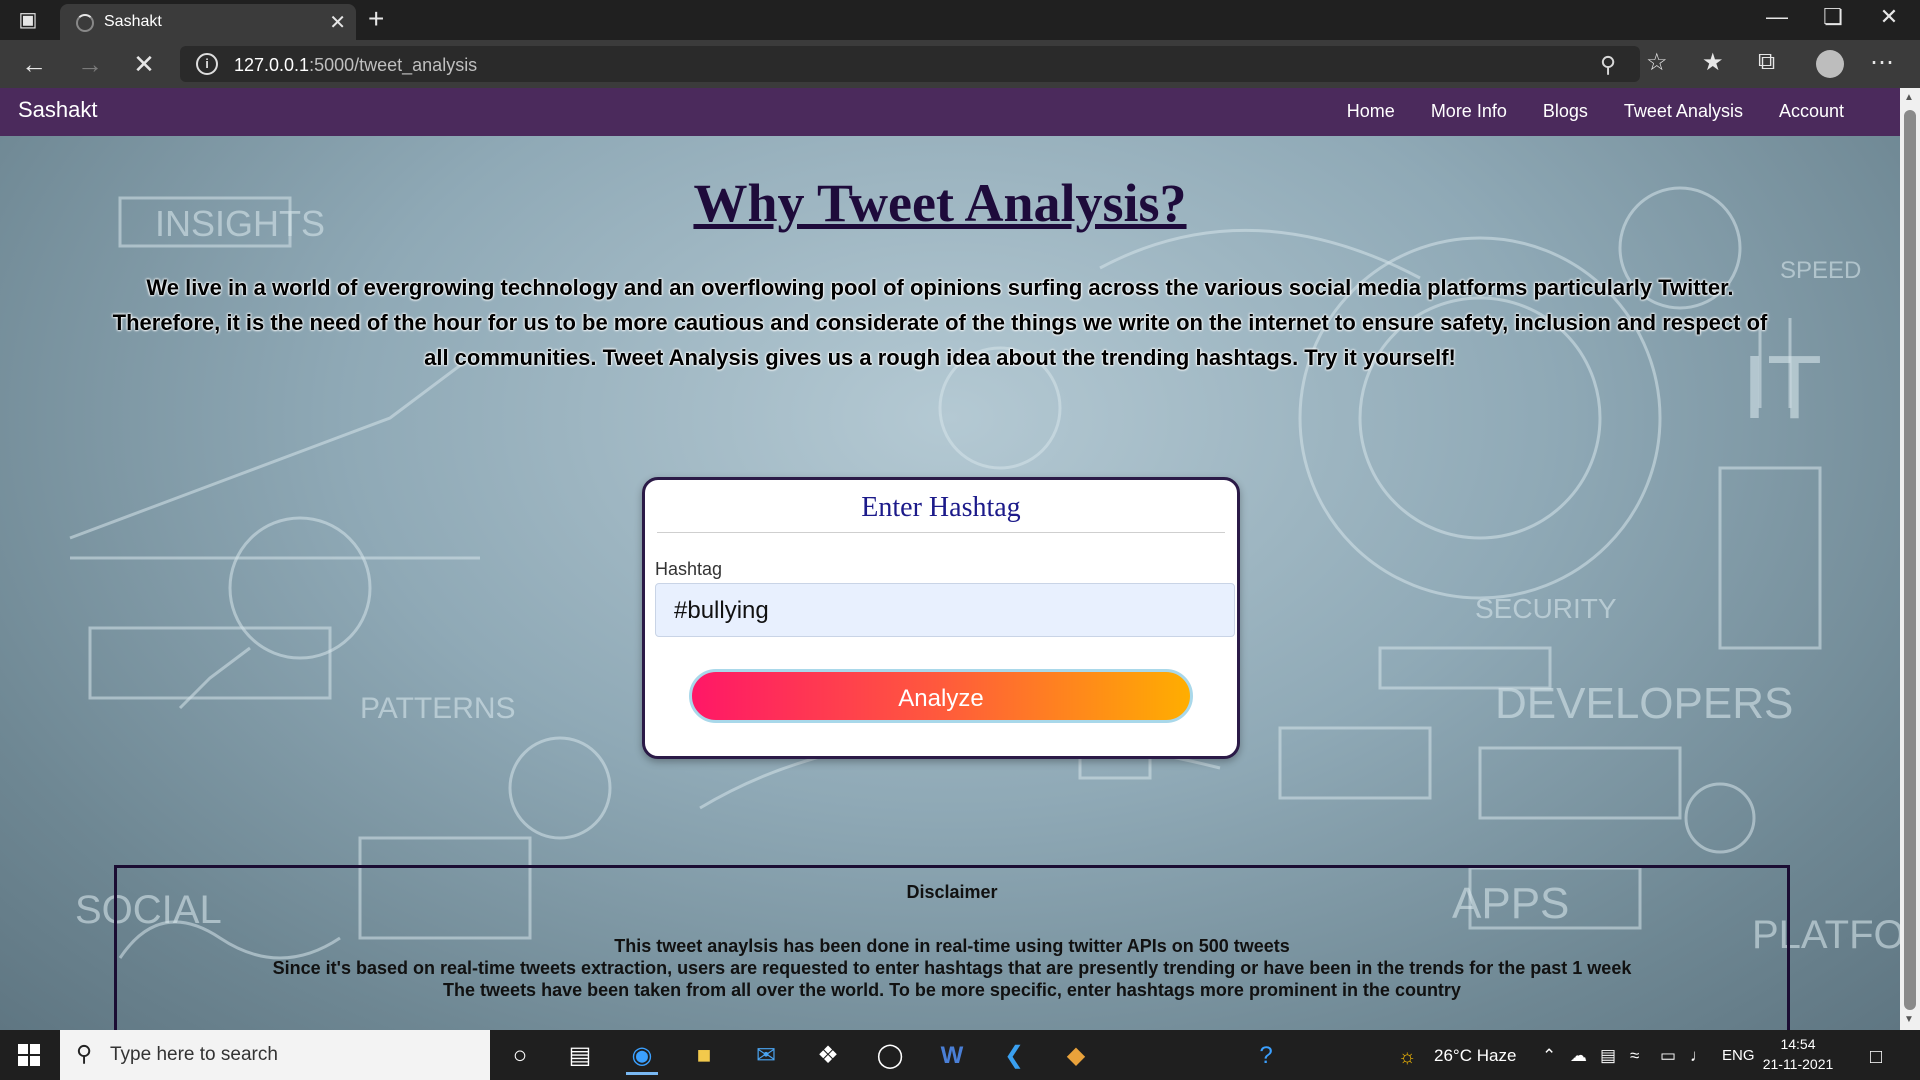 This screenshot has width=1920, height=1080. What do you see at coordinates (960, 20) in the screenshot?
I see `browser-tab-strip: ▣ Sashakt ✕ + — ❏ ✕` at bounding box center [960, 20].